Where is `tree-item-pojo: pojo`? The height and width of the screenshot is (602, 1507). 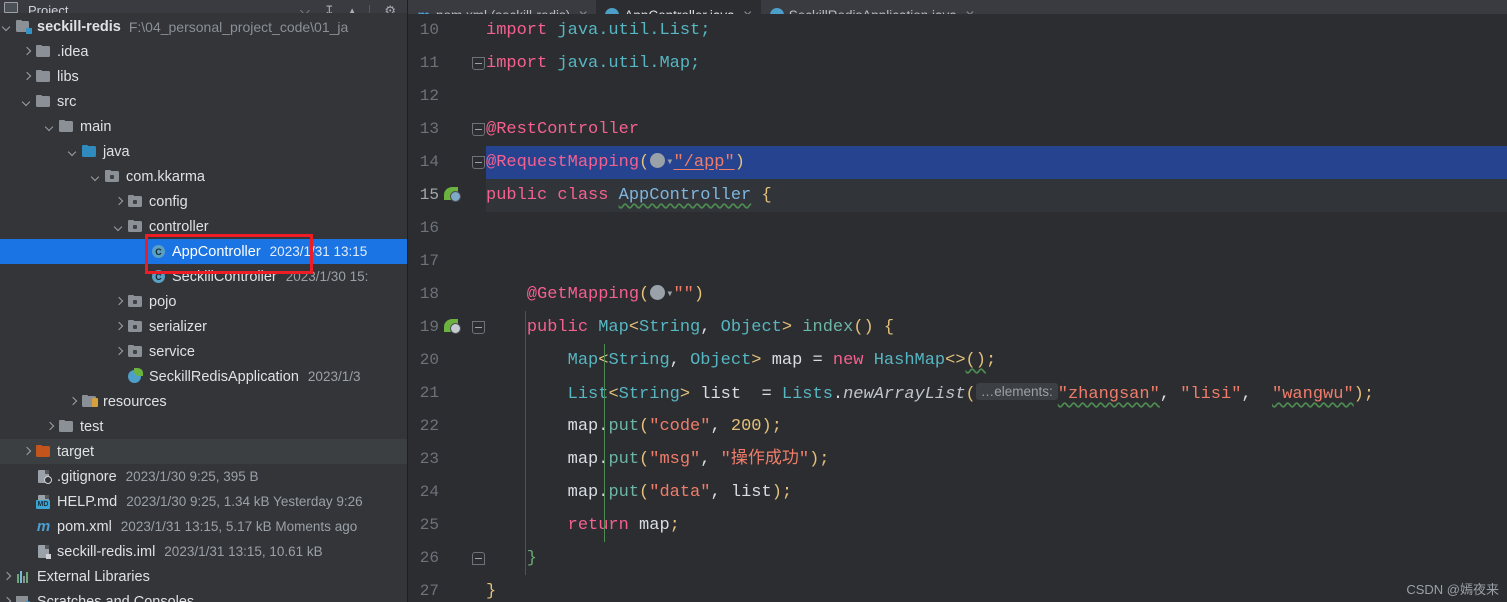
tree-item-pojo: pojo is located at coordinates (204, 301).